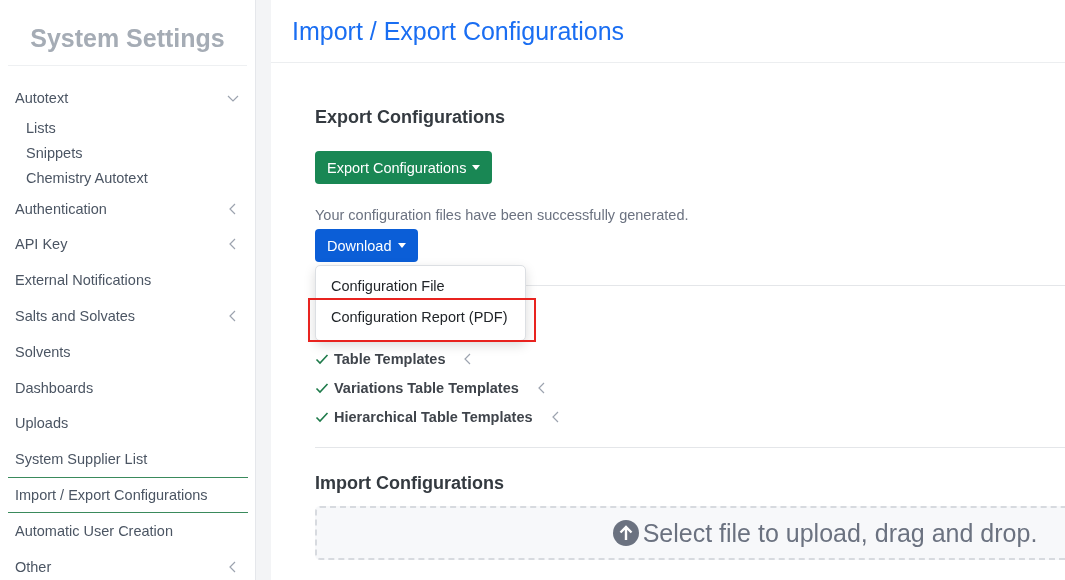 The width and height of the screenshot is (1065, 580). What do you see at coordinates (128, 459) in the screenshot?
I see `sidebar-item: System Supplier List` at bounding box center [128, 459].